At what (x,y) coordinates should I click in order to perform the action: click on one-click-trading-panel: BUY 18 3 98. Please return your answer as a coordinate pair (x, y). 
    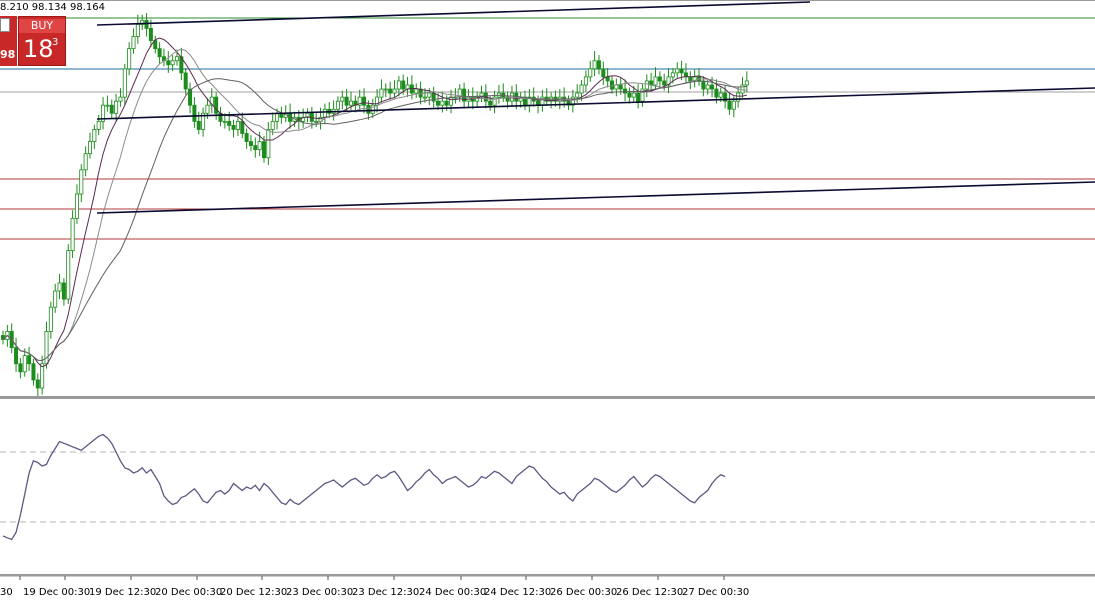
    Looking at the image, I should click on (33, 41).